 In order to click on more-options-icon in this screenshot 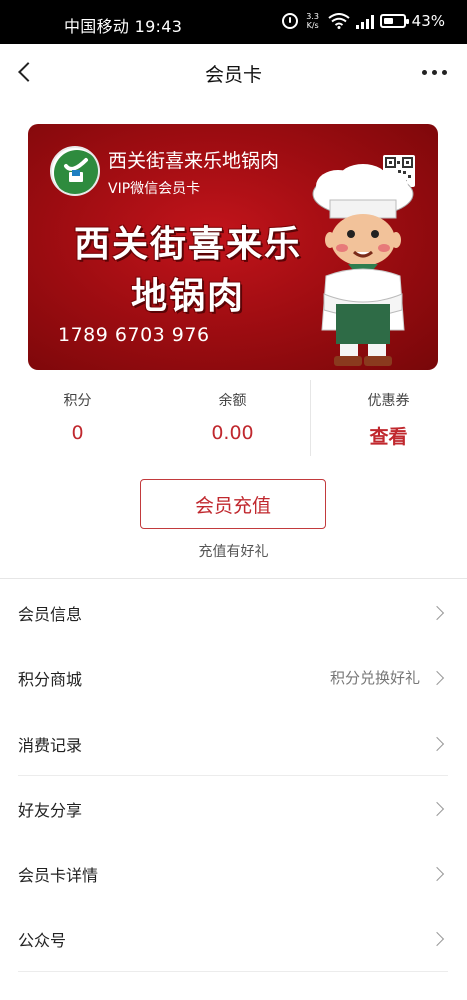, I will do `click(434, 72)`.